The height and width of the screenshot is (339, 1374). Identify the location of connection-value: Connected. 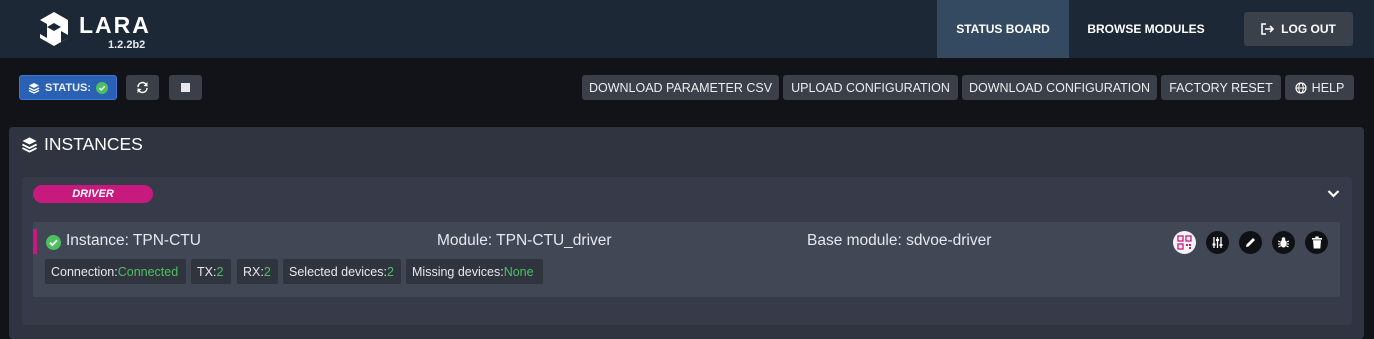
(148, 271).